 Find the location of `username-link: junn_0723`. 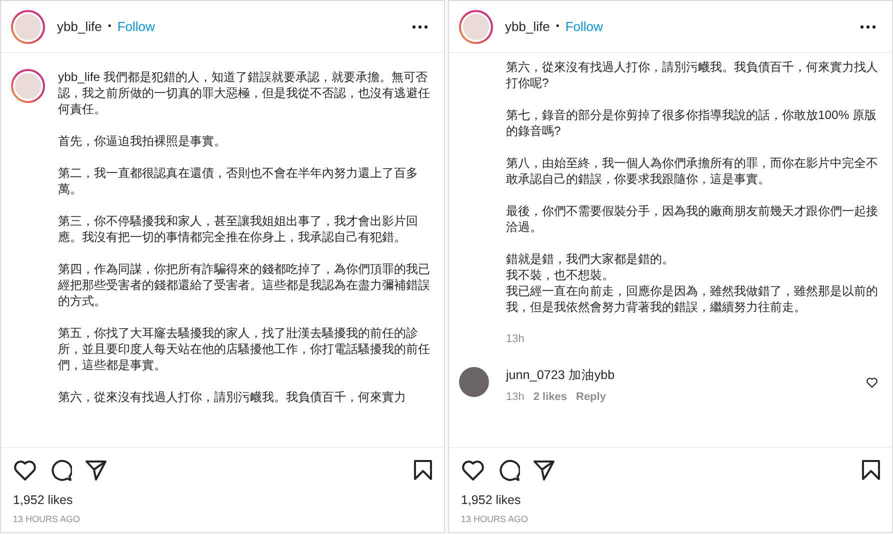

username-link: junn_0723 is located at coordinates (535, 375).